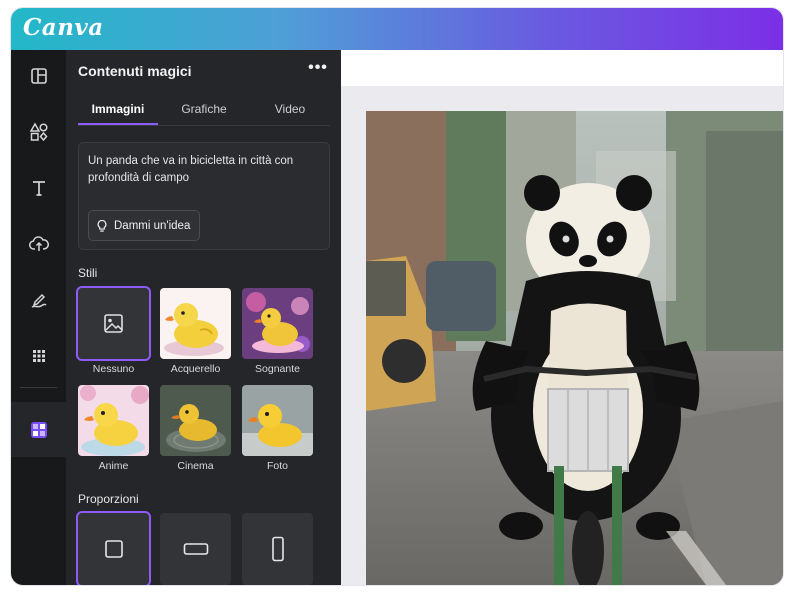  I want to click on duck-cinema-thumbnail, so click(195, 420).